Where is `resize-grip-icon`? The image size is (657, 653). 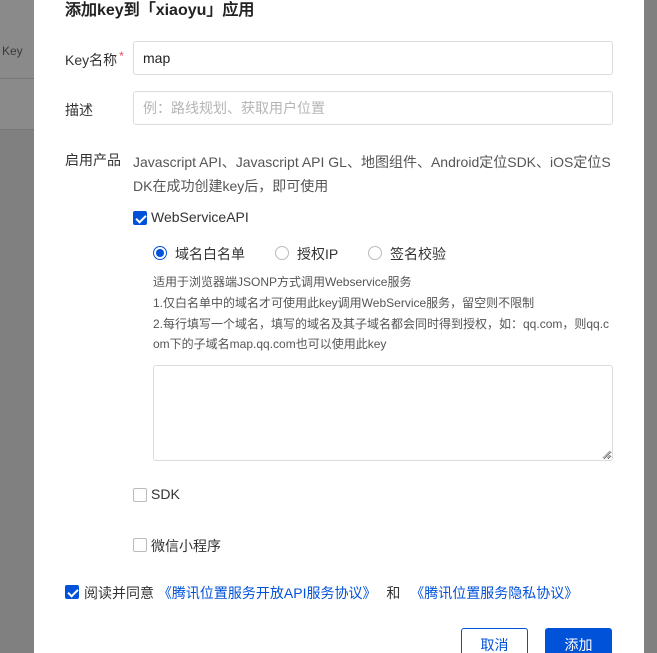
resize-grip-icon is located at coordinates (606, 454).